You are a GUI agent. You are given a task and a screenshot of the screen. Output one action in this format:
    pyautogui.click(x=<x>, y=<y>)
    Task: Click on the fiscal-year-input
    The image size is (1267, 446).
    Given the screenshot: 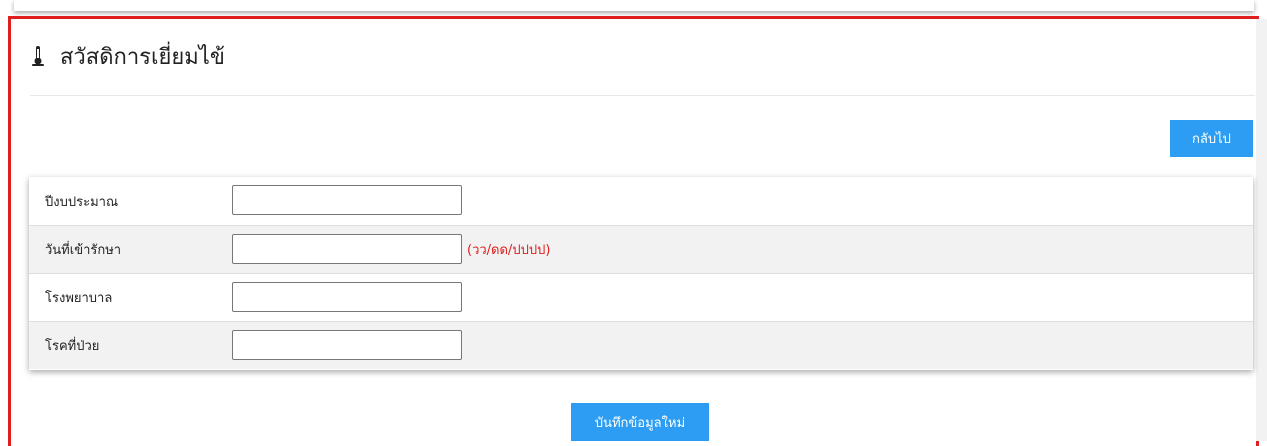 What is the action you would take?
    pyautogui.click(x=347, y=200)
    